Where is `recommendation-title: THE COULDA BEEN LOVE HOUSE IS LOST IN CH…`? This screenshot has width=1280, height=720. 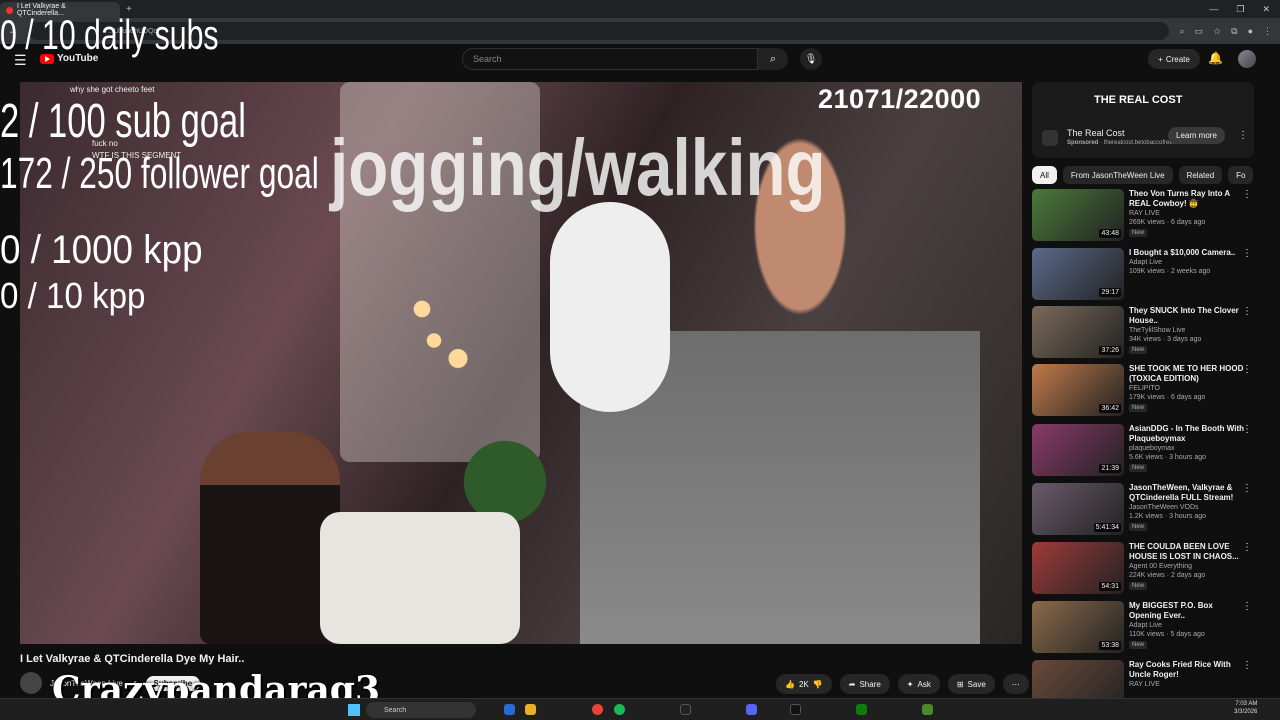 recommendation-title: THE COULDA BEEN LOVE HOUSE IS LOST IN CH… is located at coordinates (1188, 552).